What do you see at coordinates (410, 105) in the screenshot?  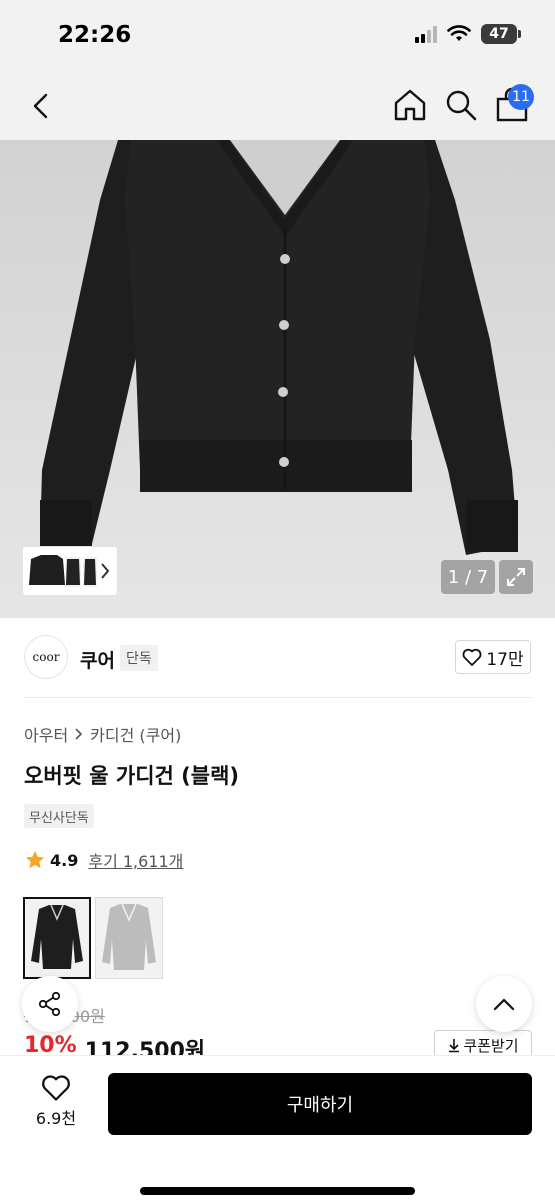 I see `home-icon` at bounding box center [410, 105].